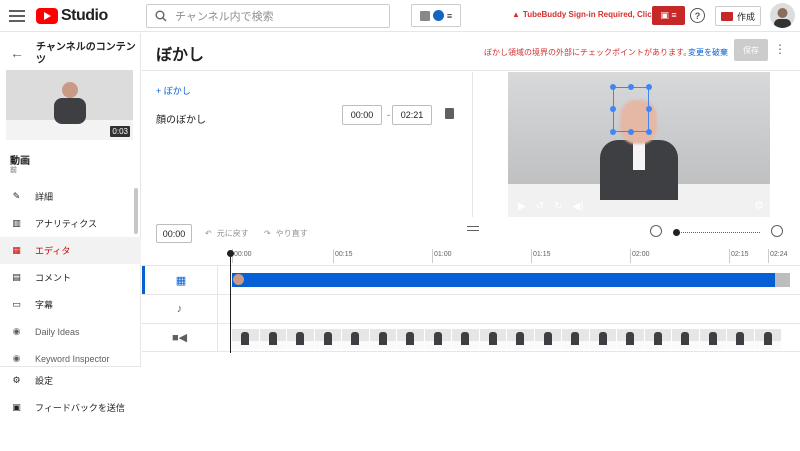 The width and height of the screenshot is (800, 451). I want to click on pencil-icon: ✎, so click(16, 196).